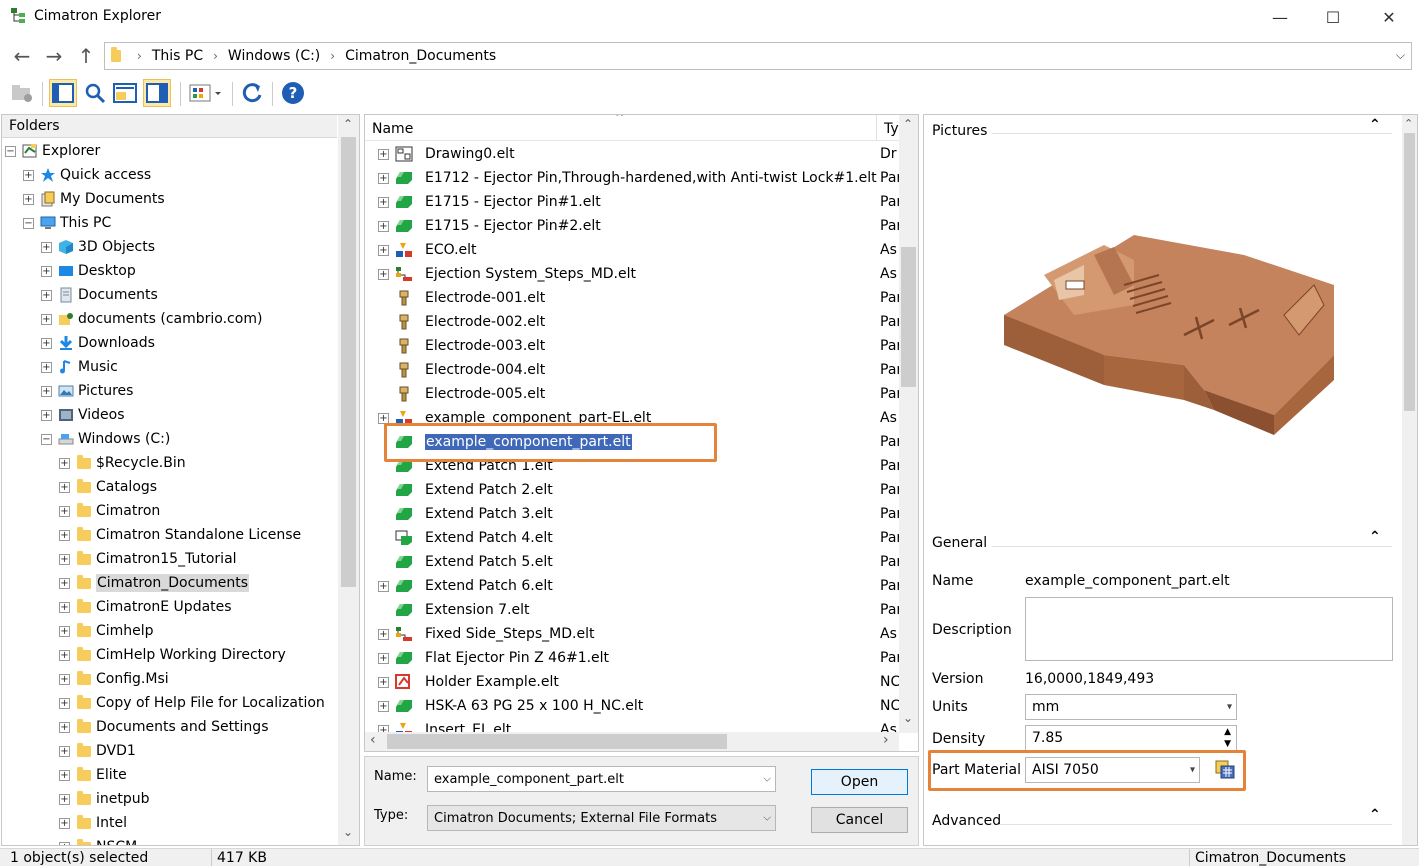  Describe the element at coordinates (1131, 707) in the screenshot. I see `units-select: mm ▾` at that location.